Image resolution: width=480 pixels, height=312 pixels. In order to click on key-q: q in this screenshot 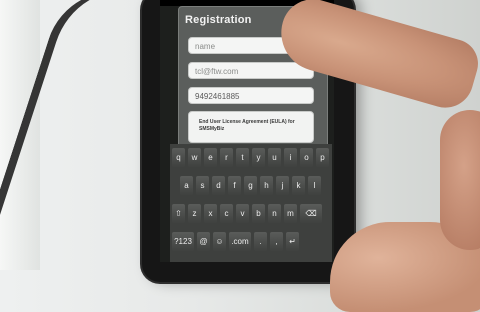, I will do `click(178, 157)`.